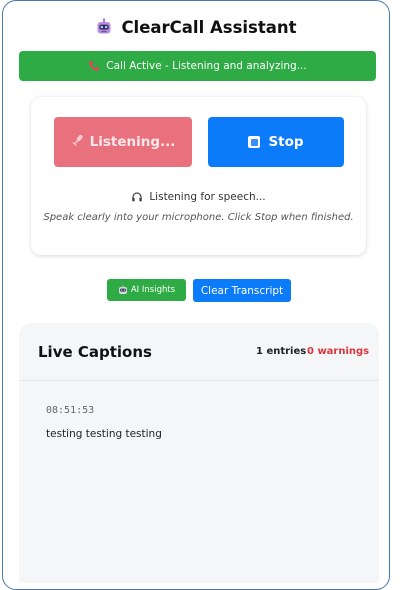  Describe the element at coordinates (95, 352) in the screenshot. I see `captions-title: Live Captions` at that location.